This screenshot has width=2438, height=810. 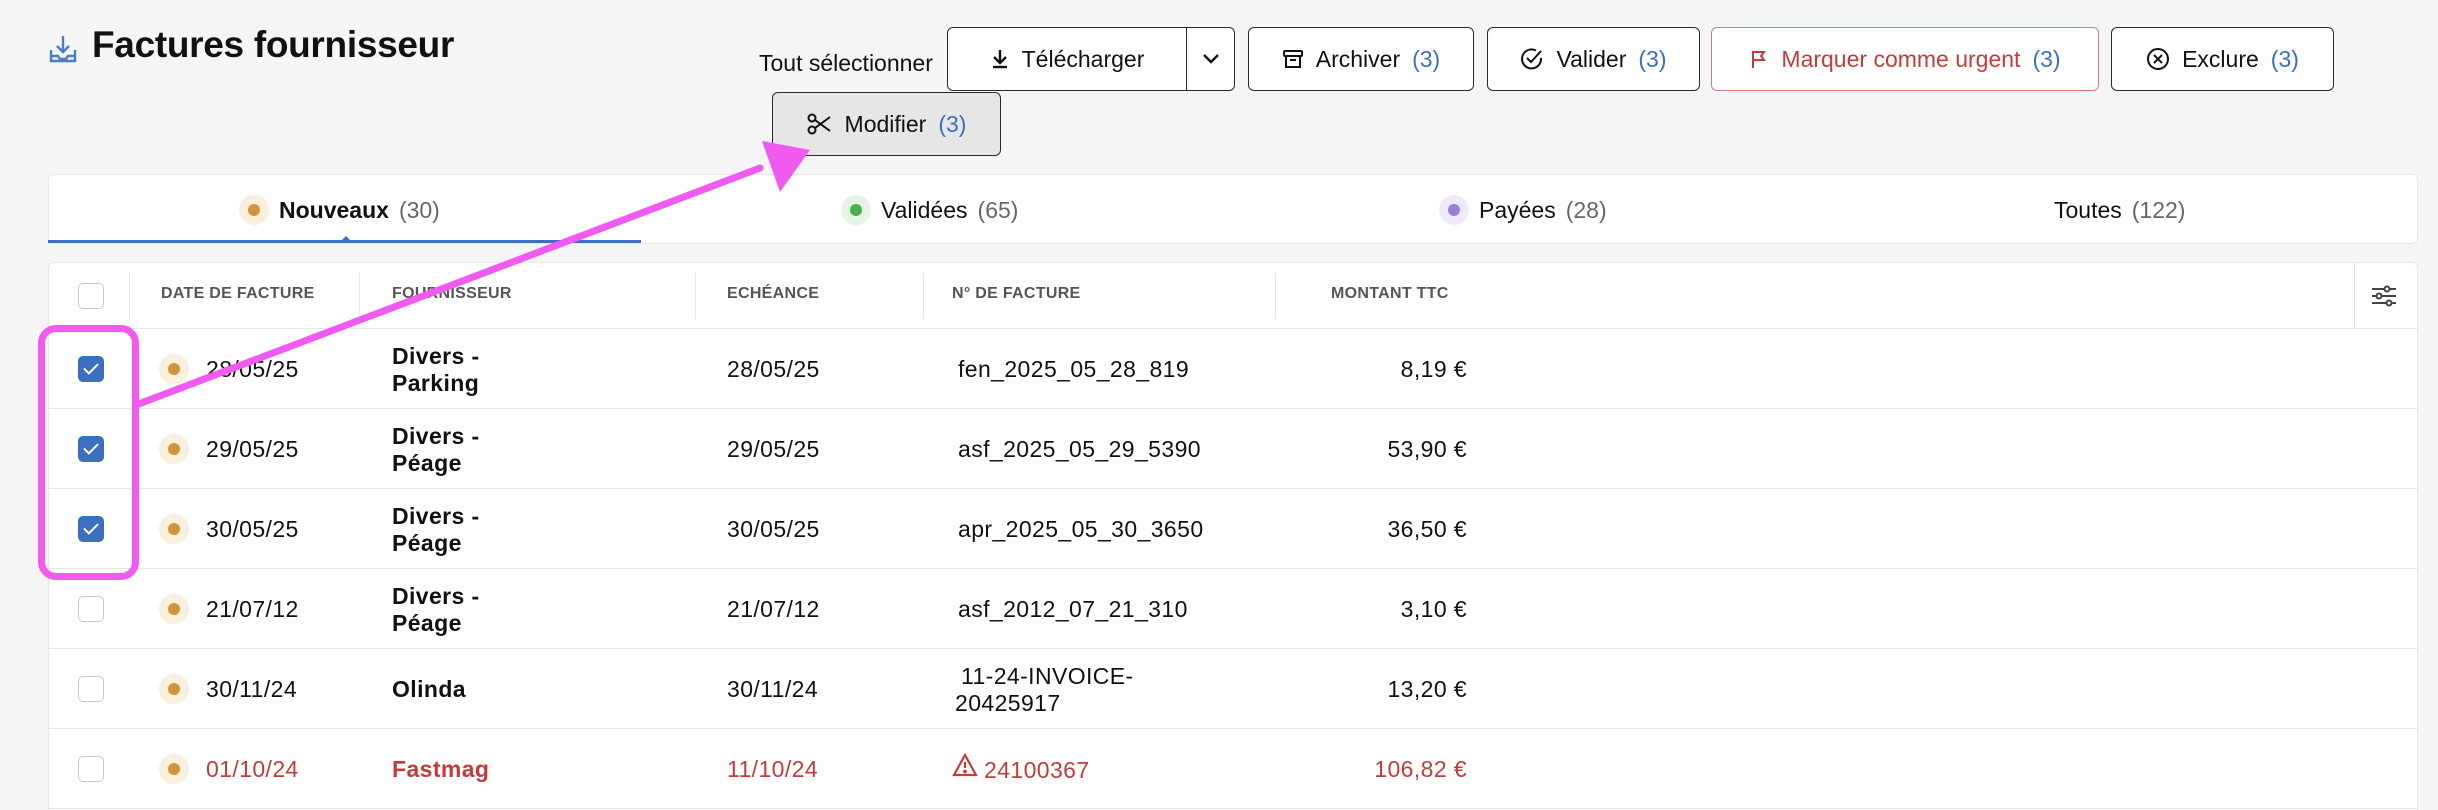 What do you see at coordinates (252, 529) in the screenshot?
I see `invoice-date: 30/05/25` at bounding box center [252, 529].